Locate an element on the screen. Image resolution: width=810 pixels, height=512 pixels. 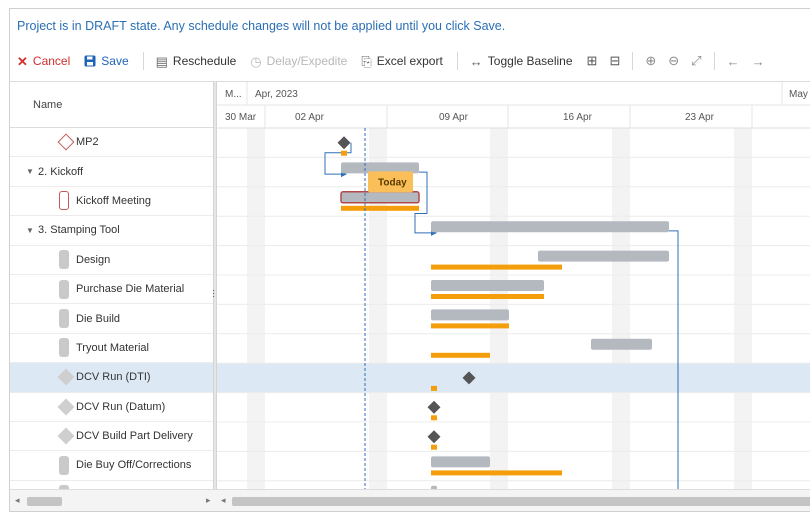
task-row: Purchase Die Material is located at coordinates (111, 290).